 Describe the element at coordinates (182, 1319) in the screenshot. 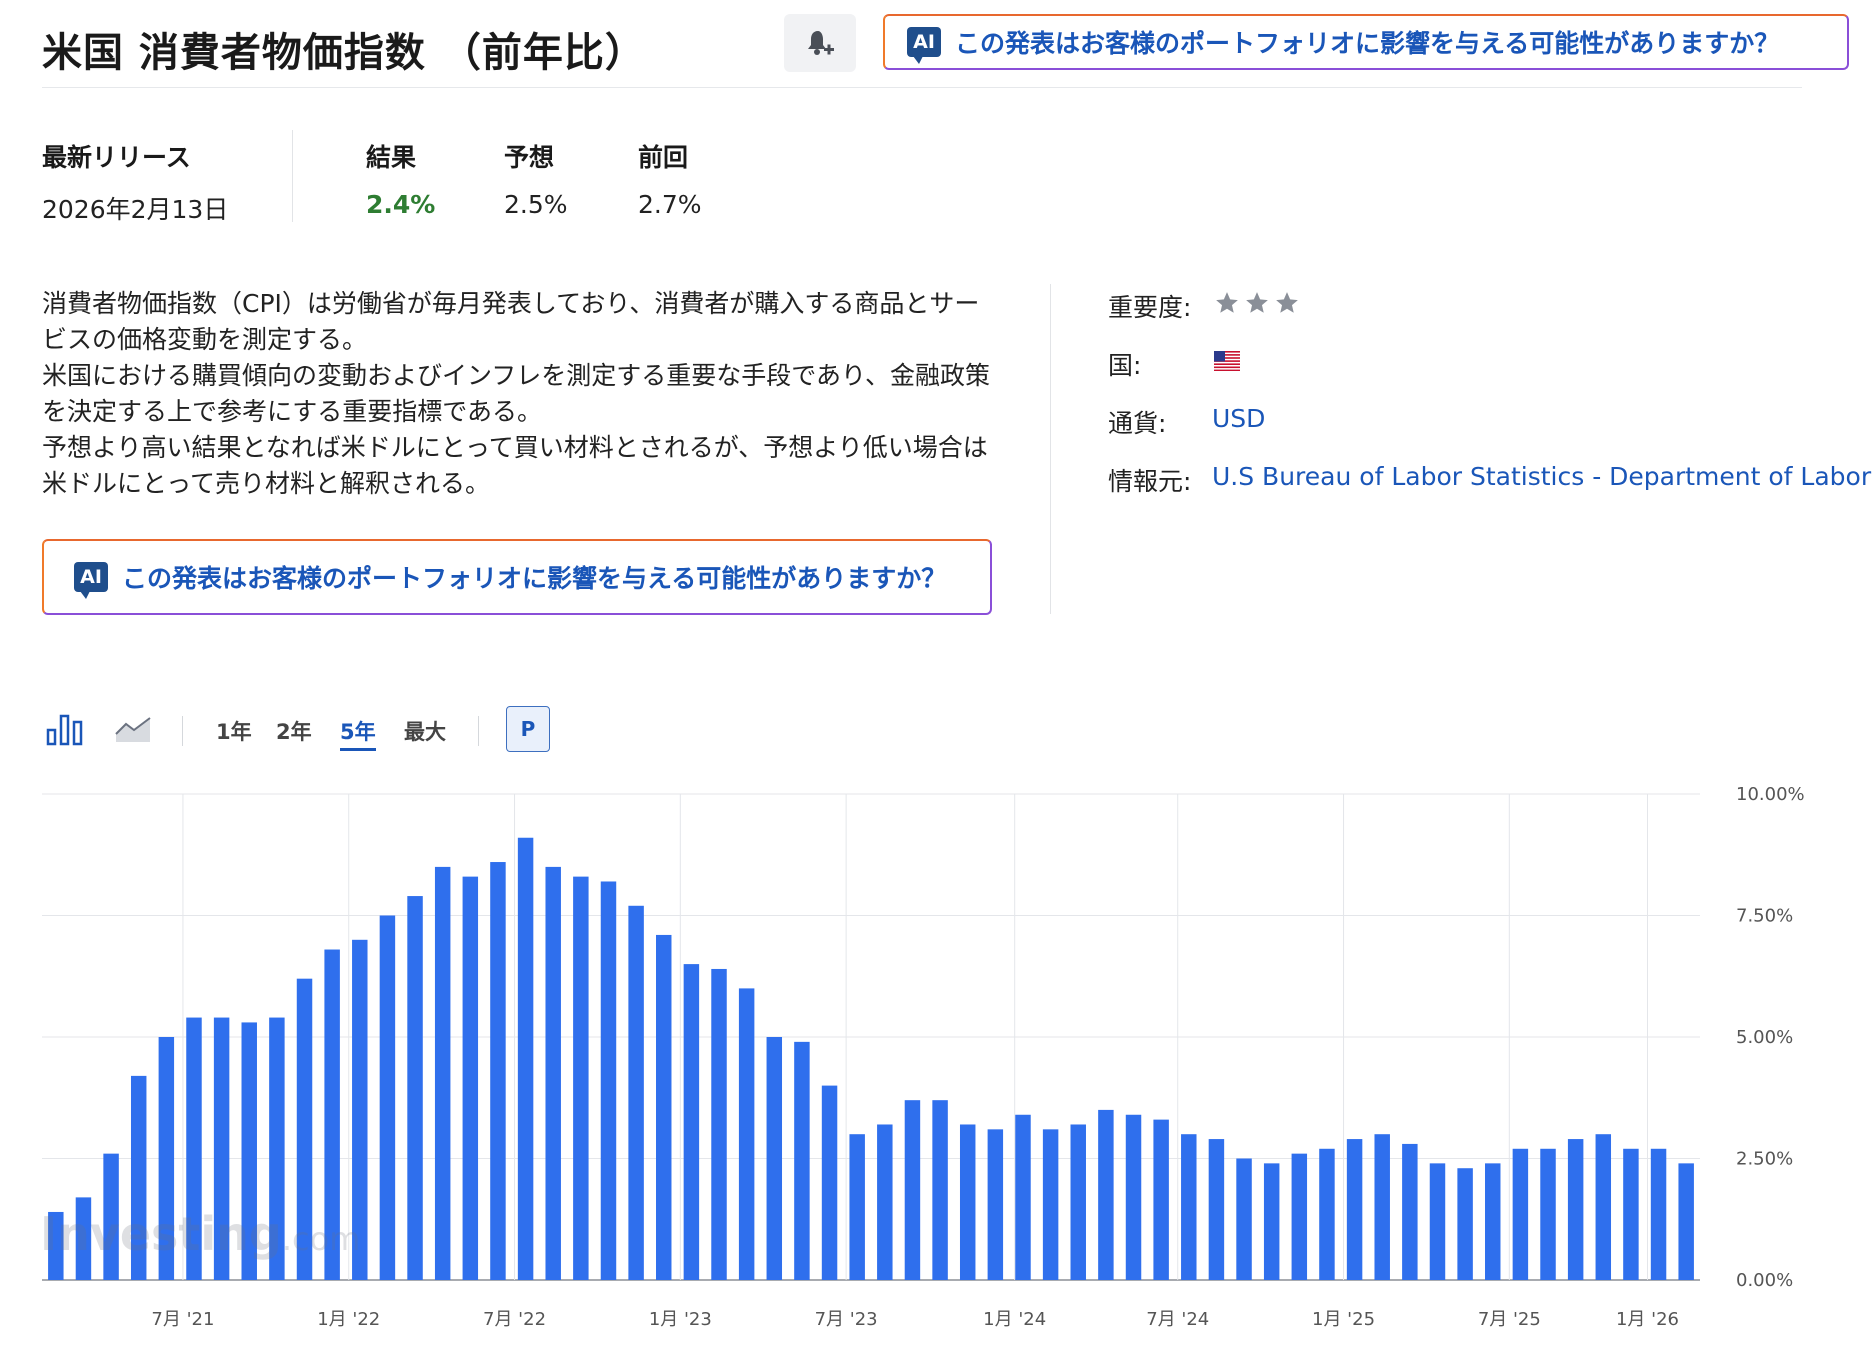

I see `x-tick-label: 7月 '21` at that location.